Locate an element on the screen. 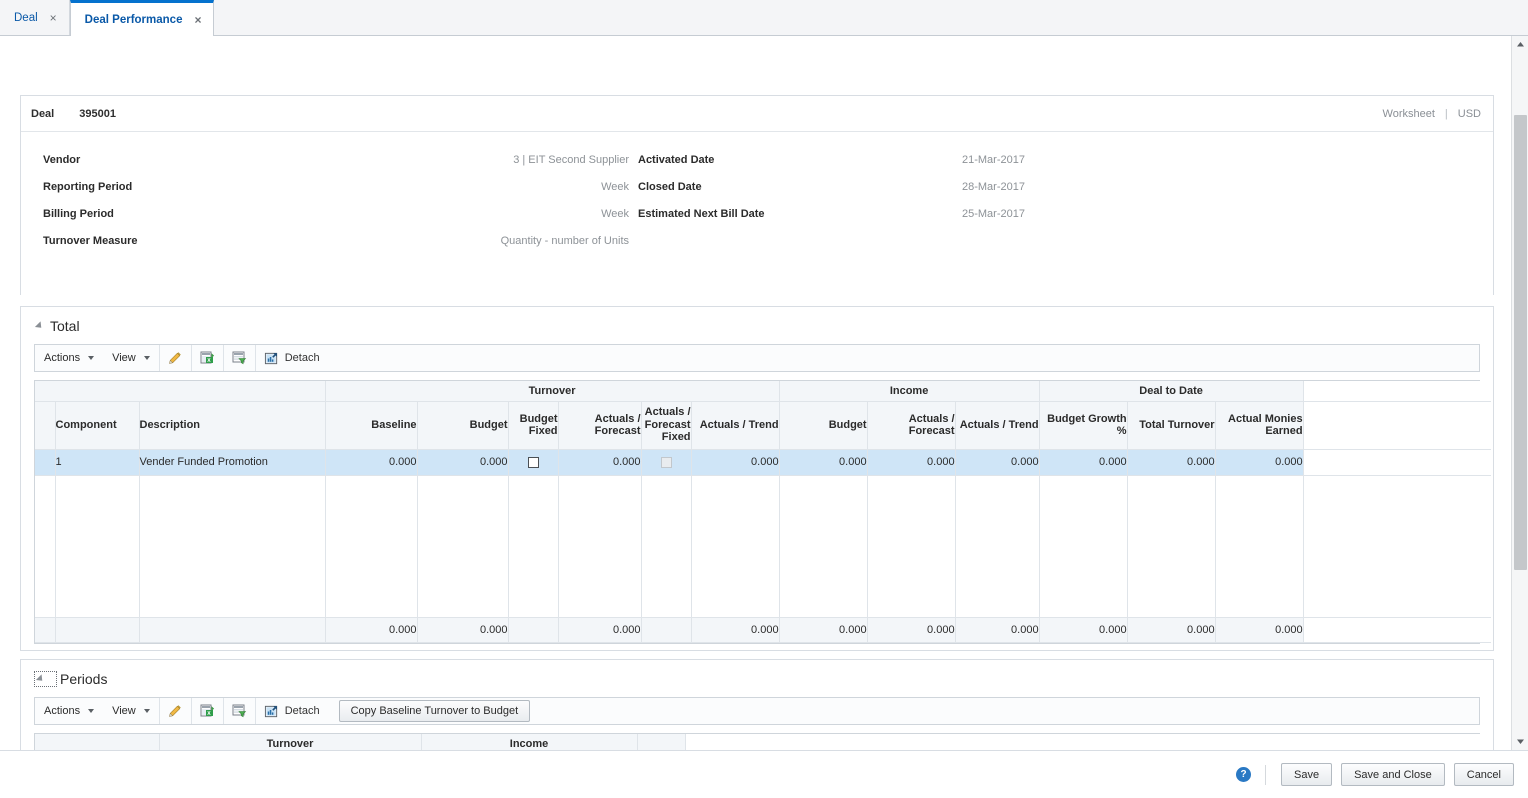  deal-number: 395001 is located at coordinates (97, 113).